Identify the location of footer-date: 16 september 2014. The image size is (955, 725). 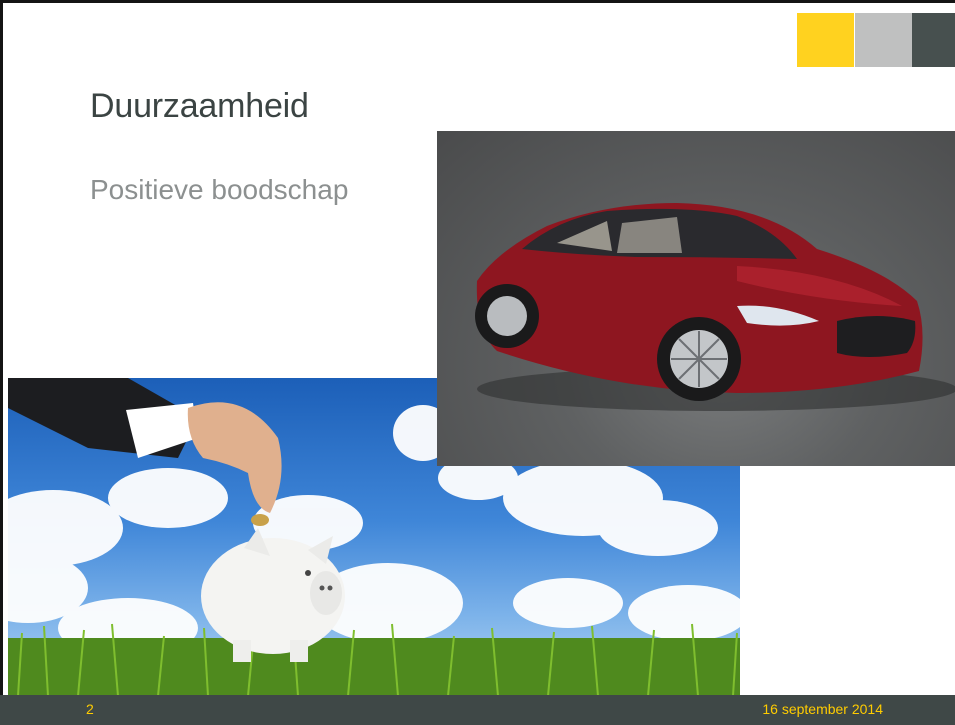
(822, 709).